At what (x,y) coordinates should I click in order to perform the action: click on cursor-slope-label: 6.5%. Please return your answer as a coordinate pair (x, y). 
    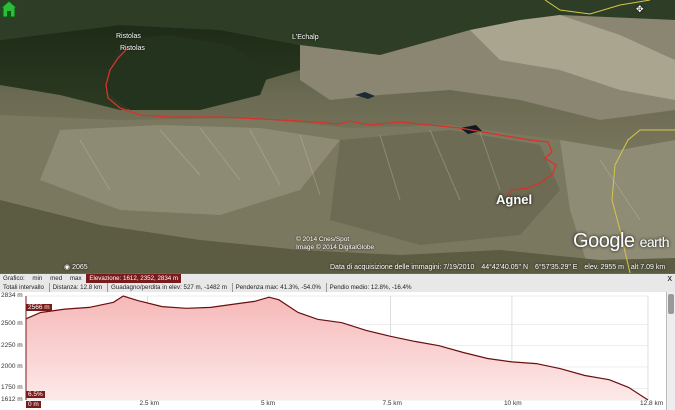
    Looking at the image, I should click on (35, 394).